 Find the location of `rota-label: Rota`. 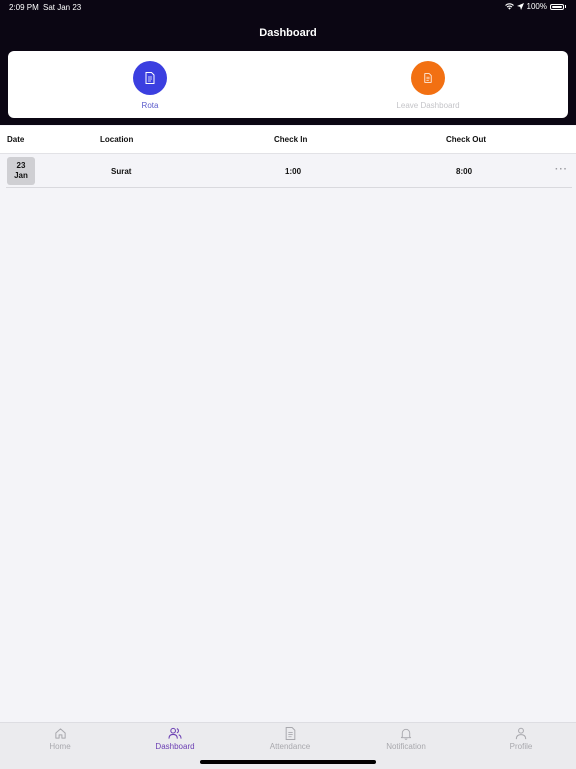

rota-label: Rota is located at coordinates (150, 105).